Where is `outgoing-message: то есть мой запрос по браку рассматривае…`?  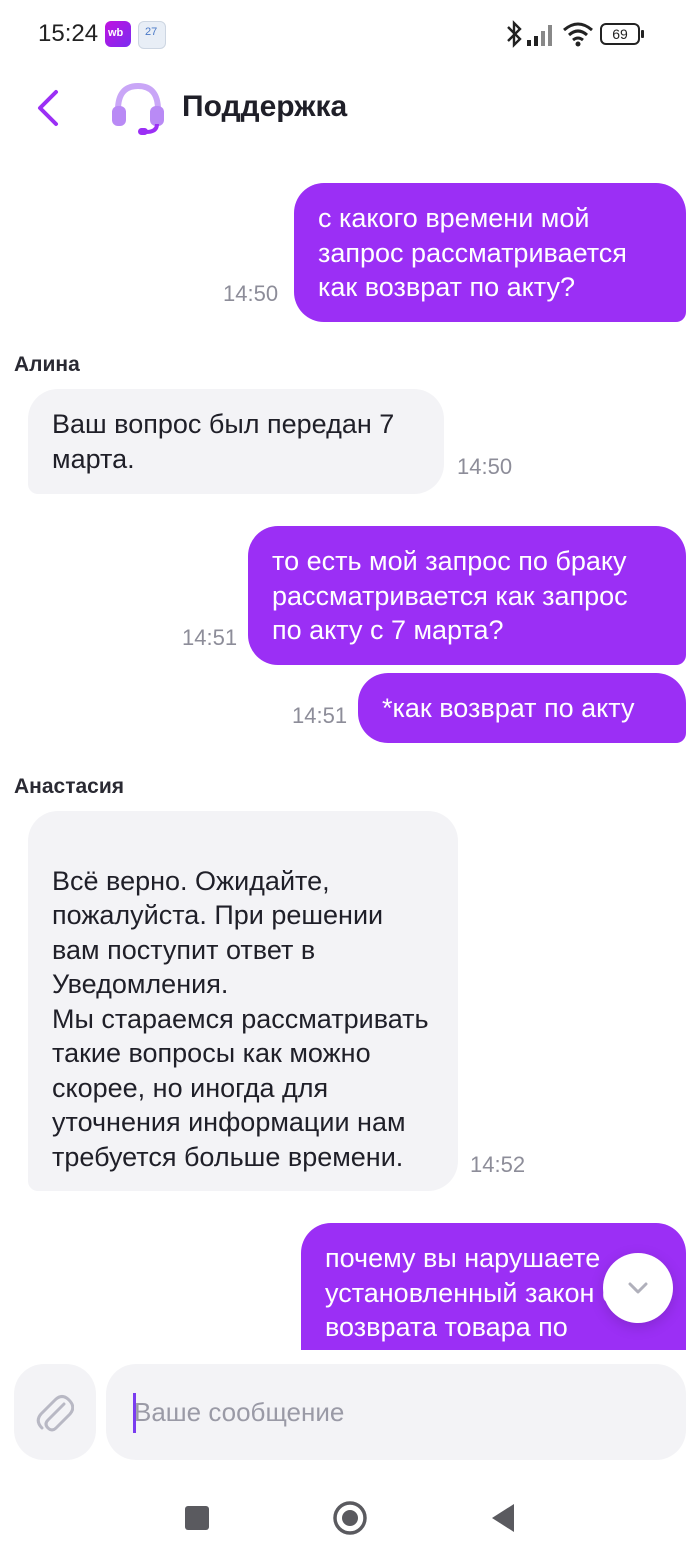 outgoing-message: то есть мой запрос по браку рассматривае… is located at coordinates (467, 595).